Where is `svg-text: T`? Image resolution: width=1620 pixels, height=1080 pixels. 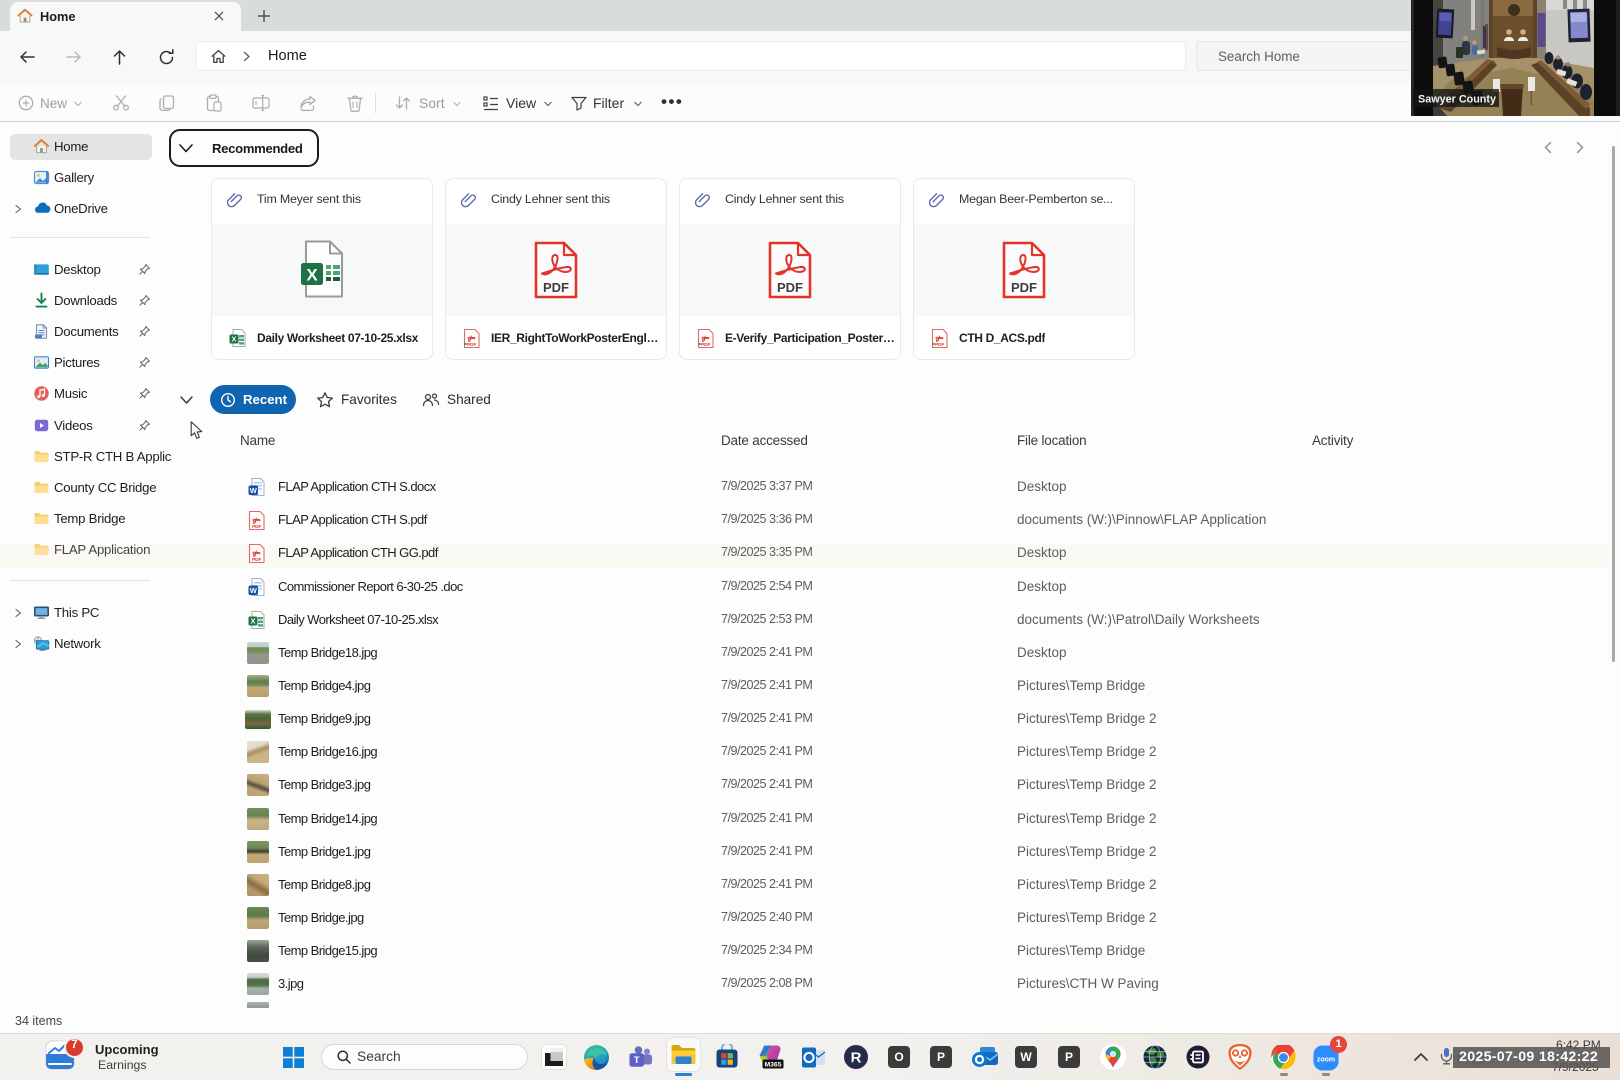
svg-text: T is located at coordinates (637, 1060).